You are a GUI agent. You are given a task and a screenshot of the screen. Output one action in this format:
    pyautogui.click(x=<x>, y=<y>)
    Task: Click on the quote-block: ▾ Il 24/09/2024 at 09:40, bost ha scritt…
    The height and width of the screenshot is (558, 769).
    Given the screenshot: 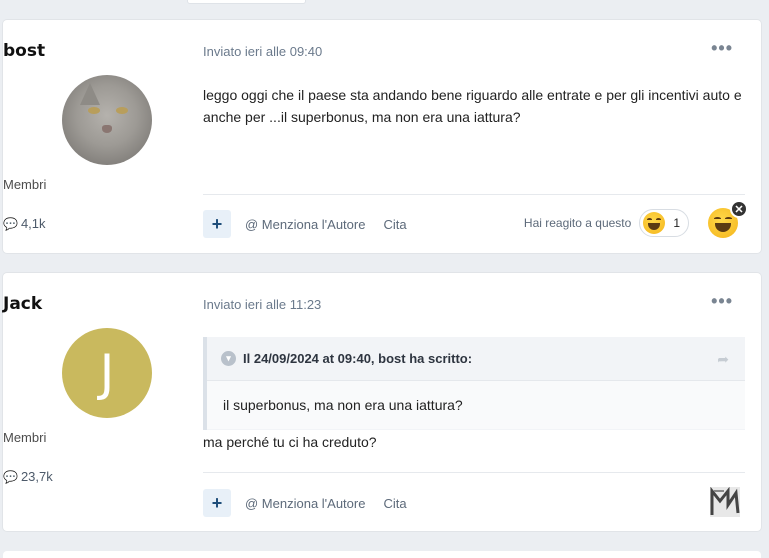 What is the action you would take?
    pyautogui.click(x=474, y=383)
    